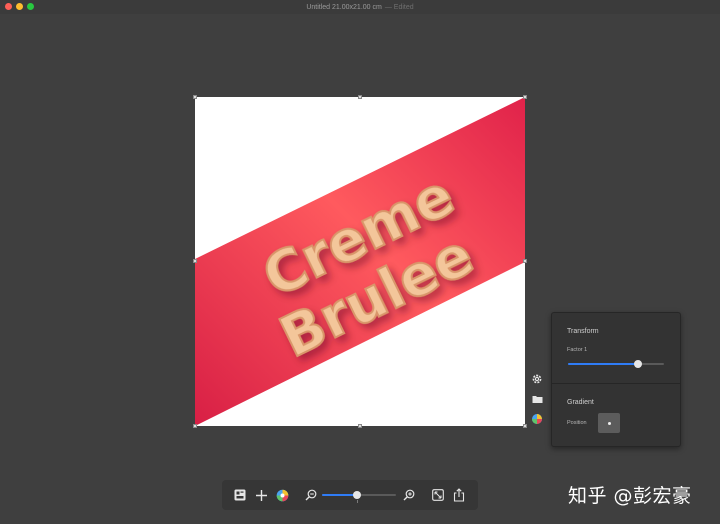 This screenshot has width=720, height=524. I want to click on zoom-in-icon, so click(409, 495).